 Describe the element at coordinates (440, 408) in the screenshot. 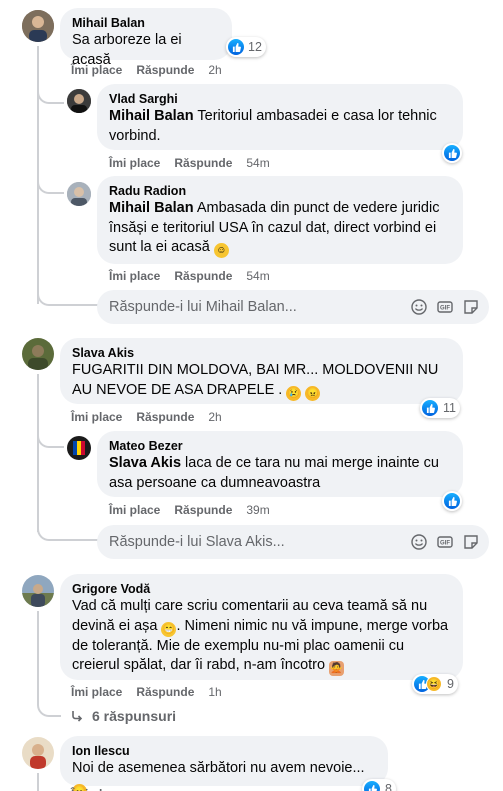

I see `reaction-count: 11` at that location.